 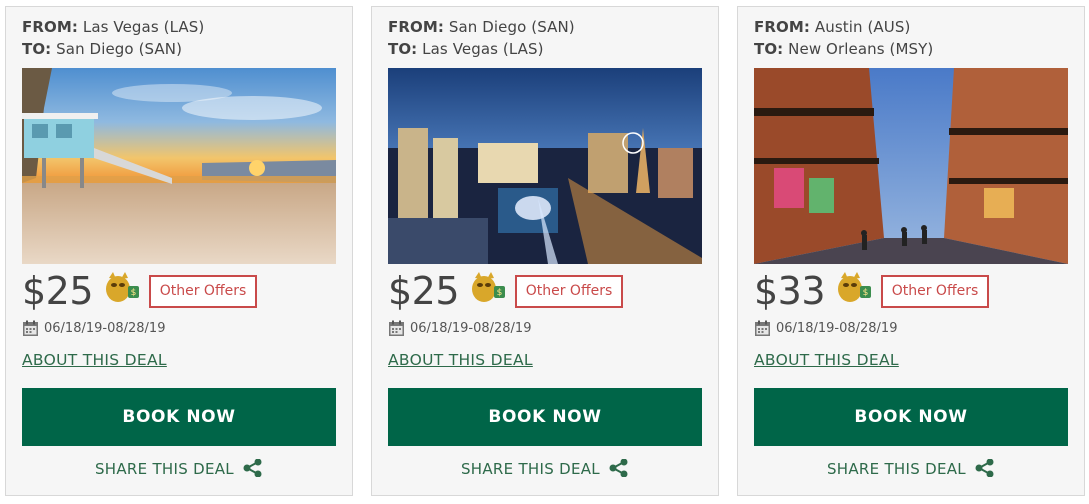 I want to click on route-from: FROM: San Diego (SAN), so click(x=481, y=27).